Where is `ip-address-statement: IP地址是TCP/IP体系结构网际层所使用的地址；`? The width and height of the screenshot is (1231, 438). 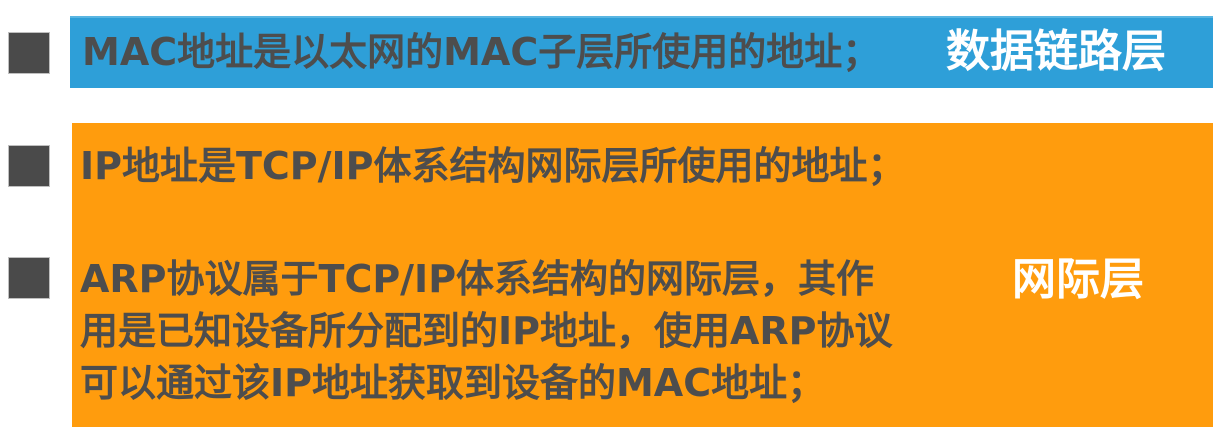 ip-address-statement: IP地址是TCP/IP体系结构网际层所使用的地址； is located at coordinates (493, 166).